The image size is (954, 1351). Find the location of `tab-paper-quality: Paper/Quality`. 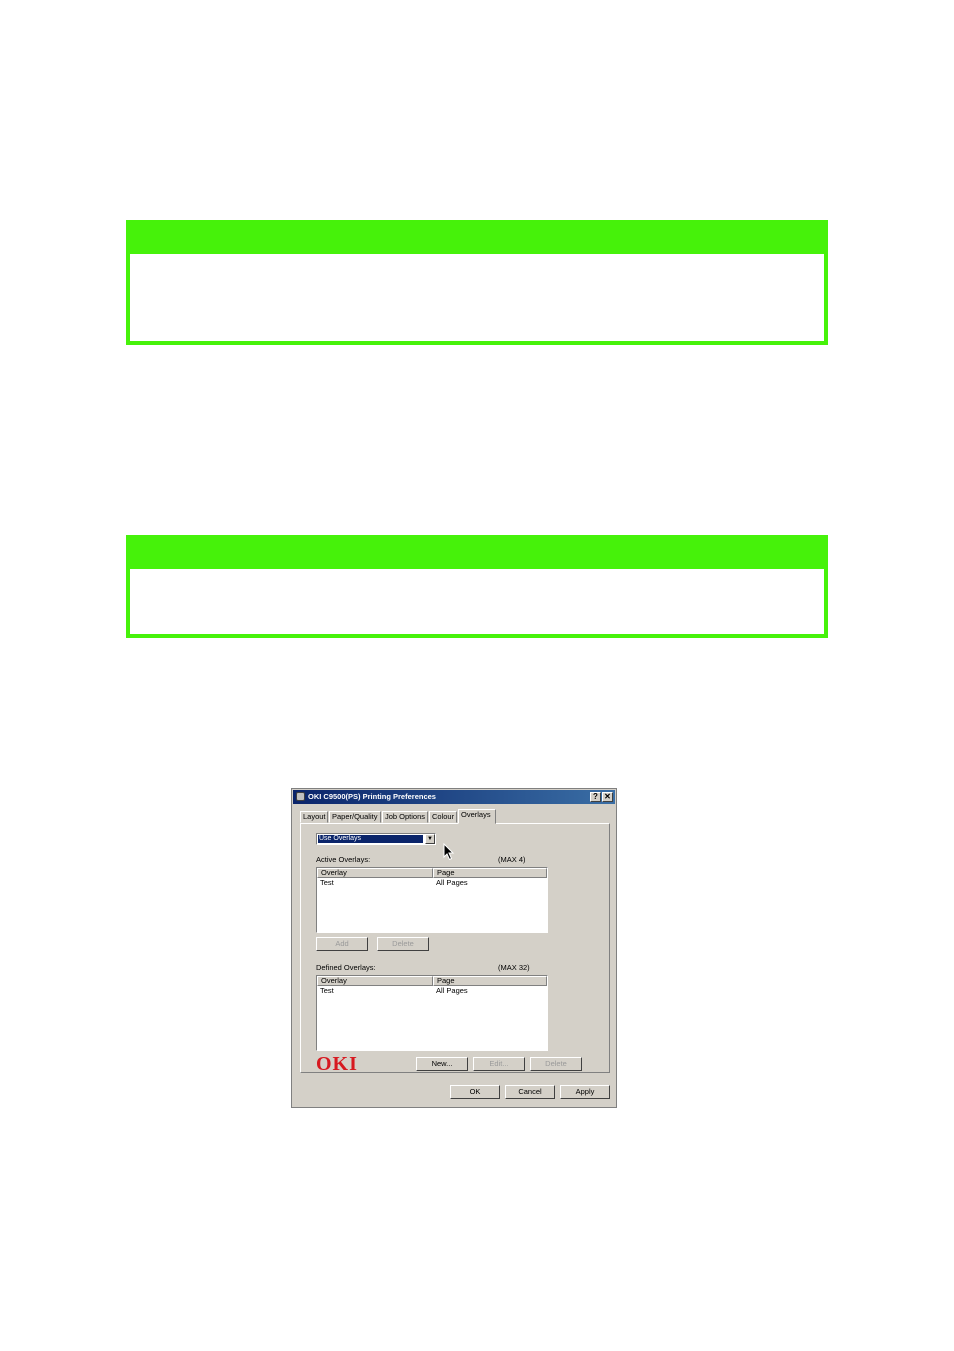

tab-paper-quality: Paper/Quality is located at coordinates (355, 817).